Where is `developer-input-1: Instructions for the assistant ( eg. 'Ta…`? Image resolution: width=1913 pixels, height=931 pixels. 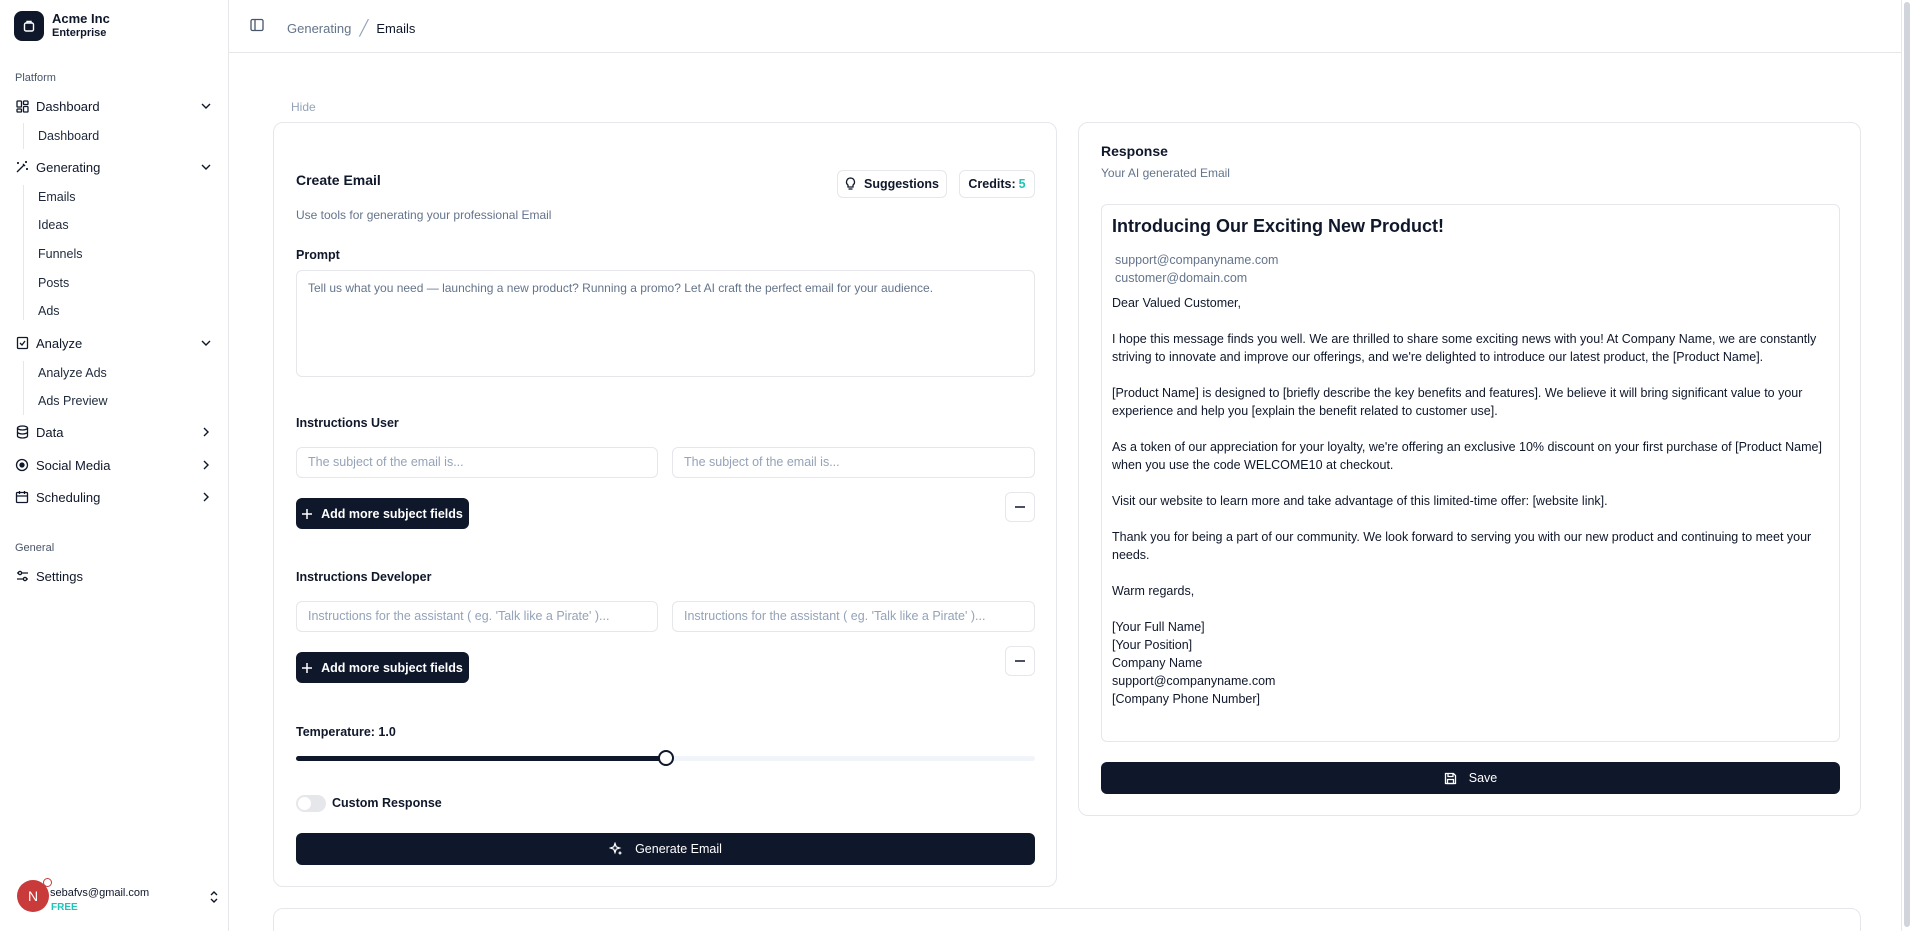
developer-input-1: Instructions for the assistant ( eg. 'Ta… is located at coordinates (477, 616).